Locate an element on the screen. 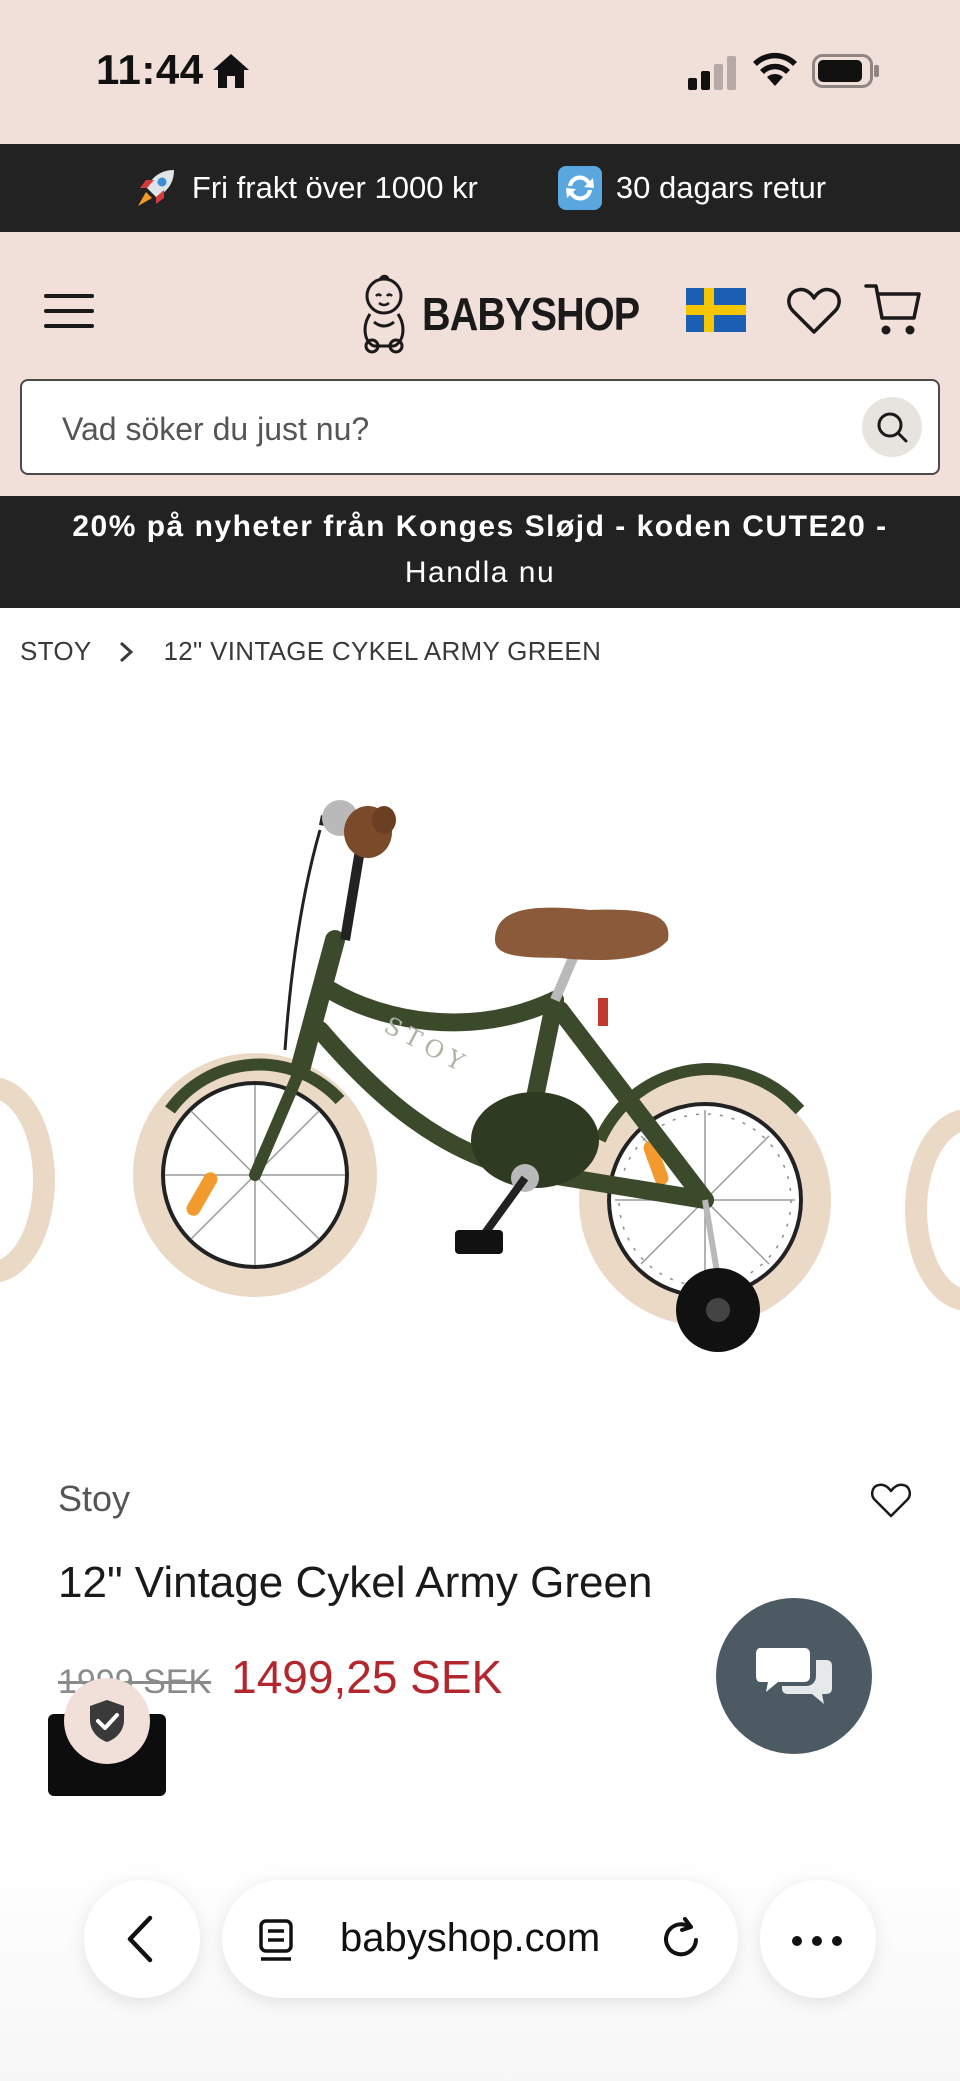 Image resolution: width=960 pixels, height=2081 pixels. more-options-button is located at coordinates (818, 1939).